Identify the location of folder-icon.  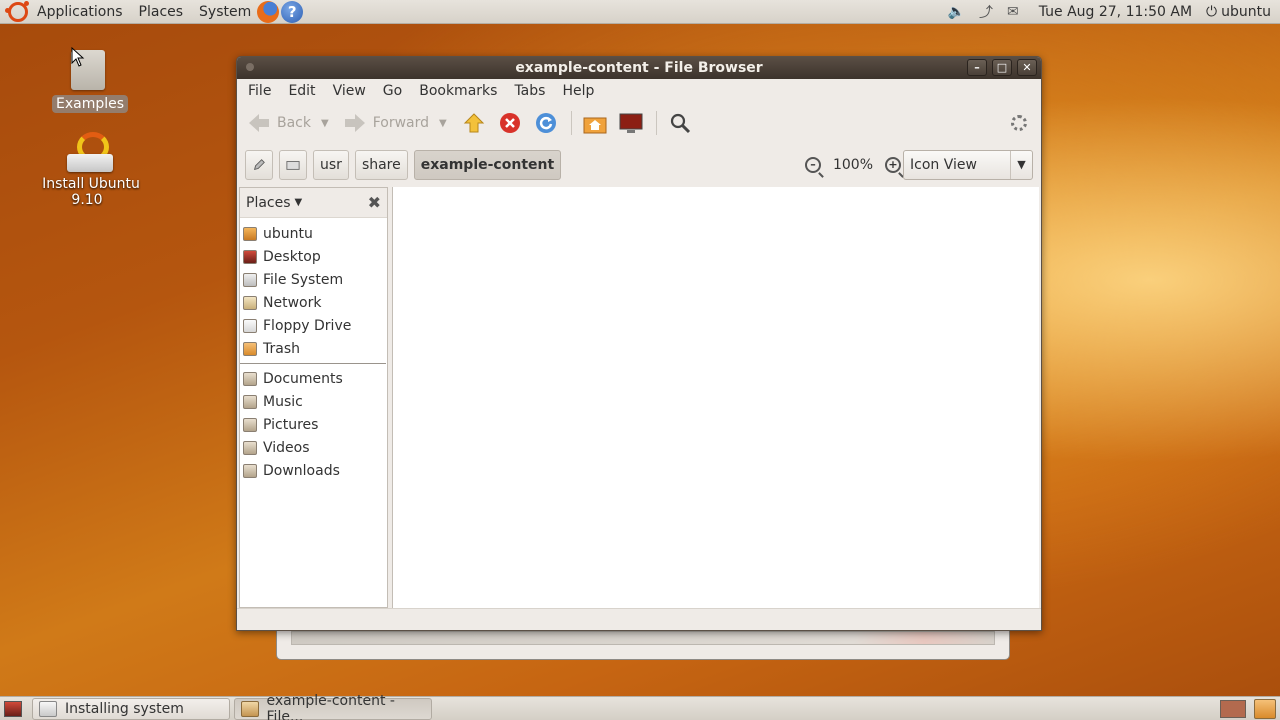
(250, 708).